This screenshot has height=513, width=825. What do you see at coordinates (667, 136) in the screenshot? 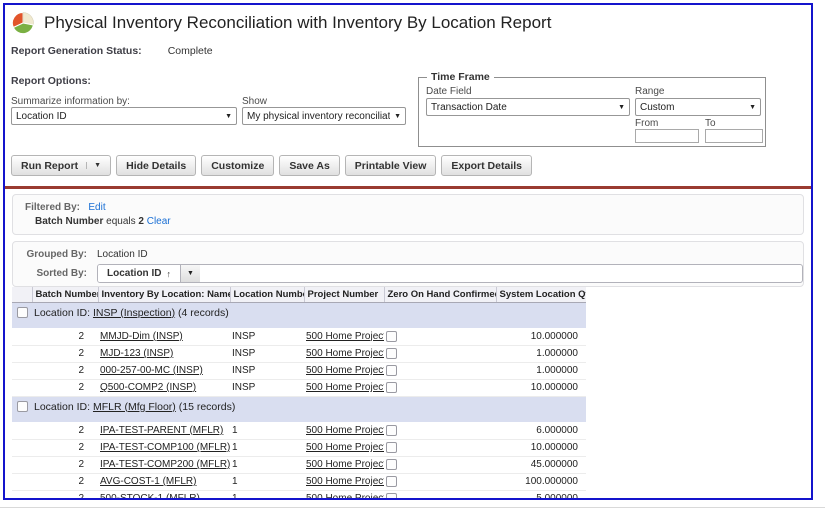
I see `from-date-input` at bounding box center [667, 136].